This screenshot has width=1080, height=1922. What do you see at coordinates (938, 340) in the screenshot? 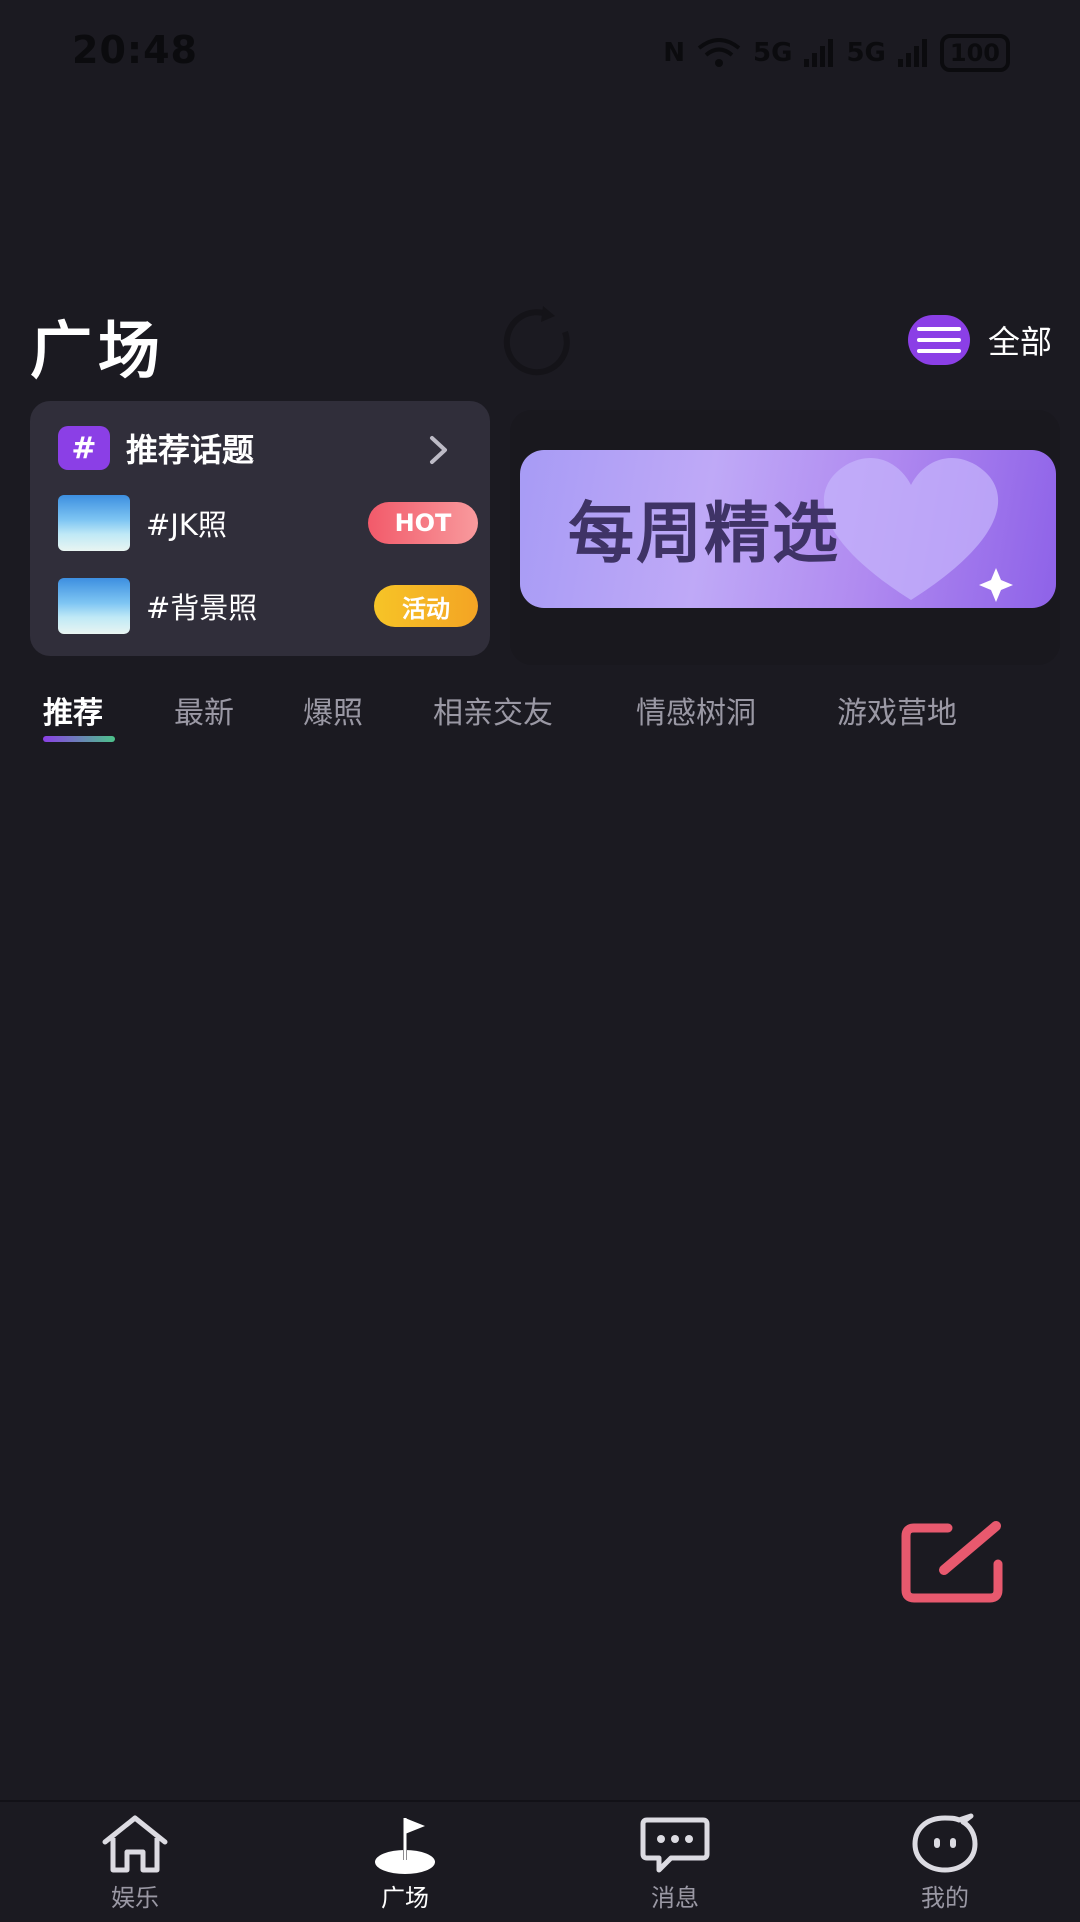
I see `menu-icon` at bounding box center [938, 340].